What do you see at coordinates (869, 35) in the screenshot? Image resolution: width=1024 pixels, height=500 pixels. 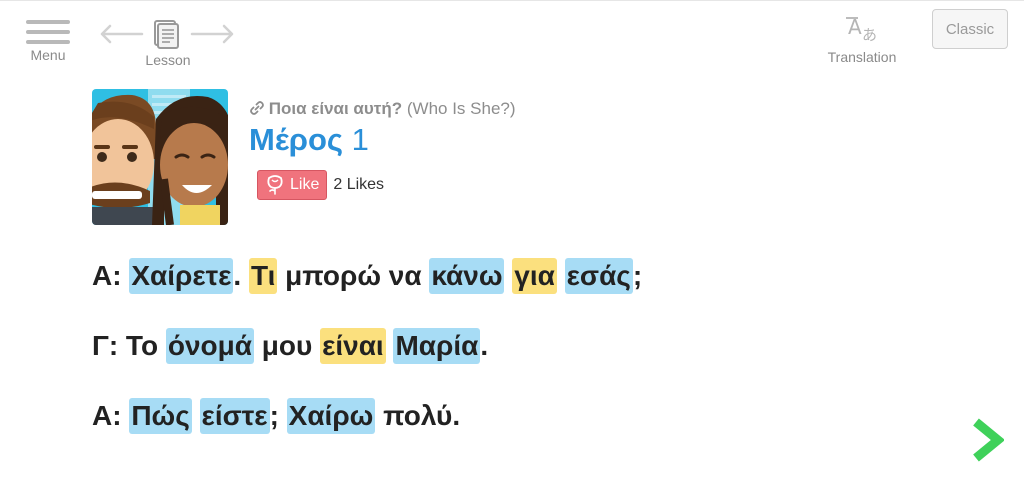 I see `svg-text: あ` at bounding box center [869, 35].